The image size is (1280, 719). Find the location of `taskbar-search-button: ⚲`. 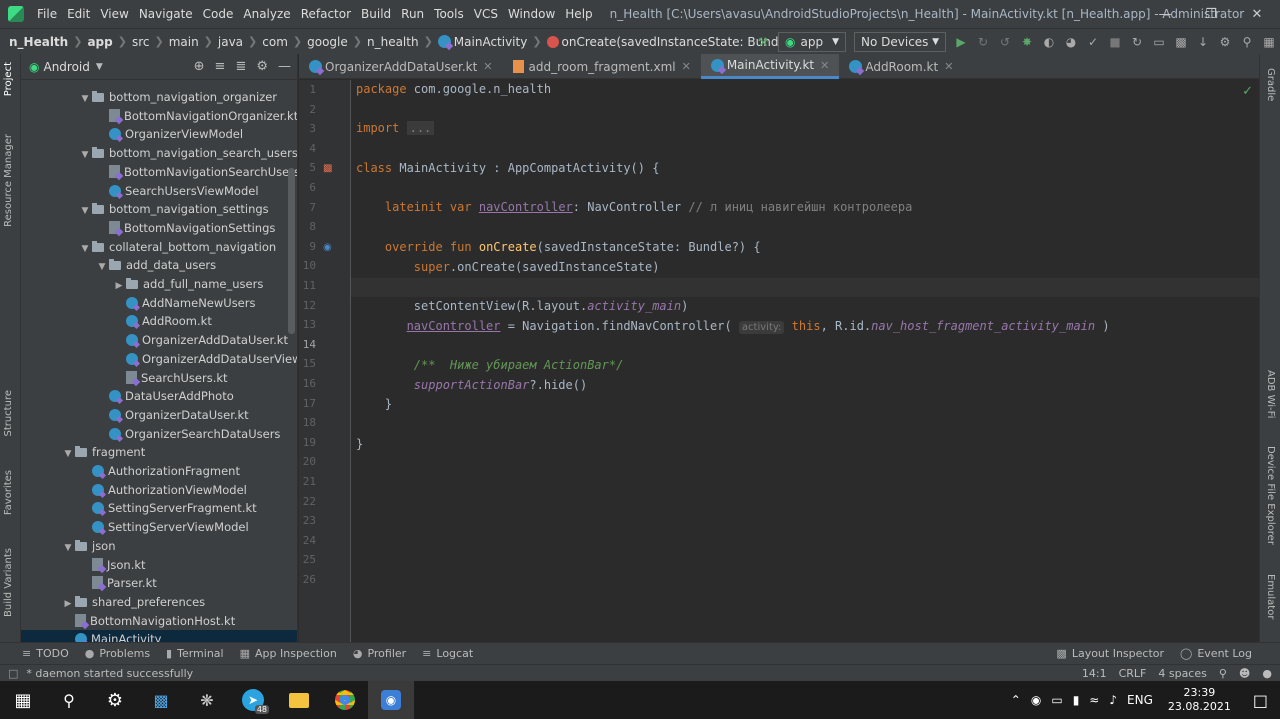

taskbar-search-button: ⚲ is located at coordinates (69, 700).